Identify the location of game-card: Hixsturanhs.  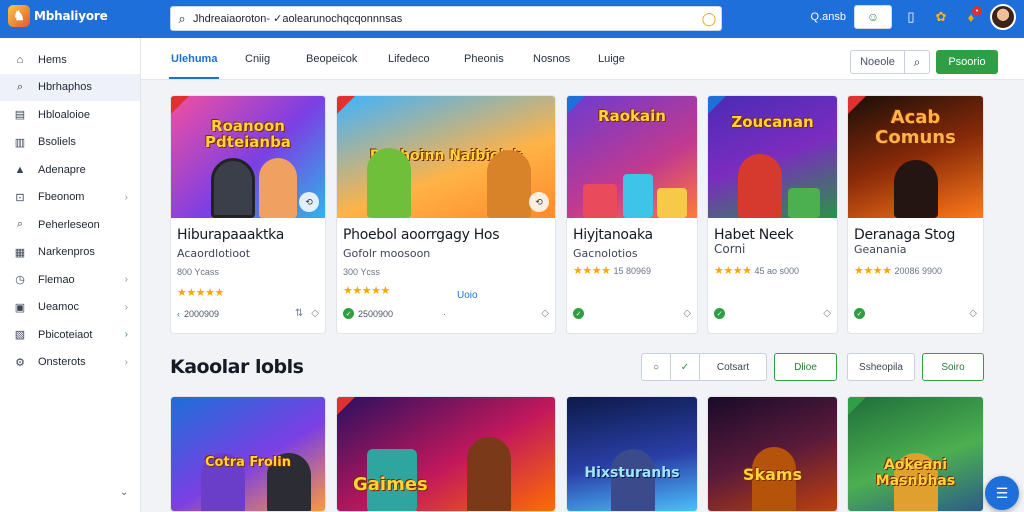
(632, 454).